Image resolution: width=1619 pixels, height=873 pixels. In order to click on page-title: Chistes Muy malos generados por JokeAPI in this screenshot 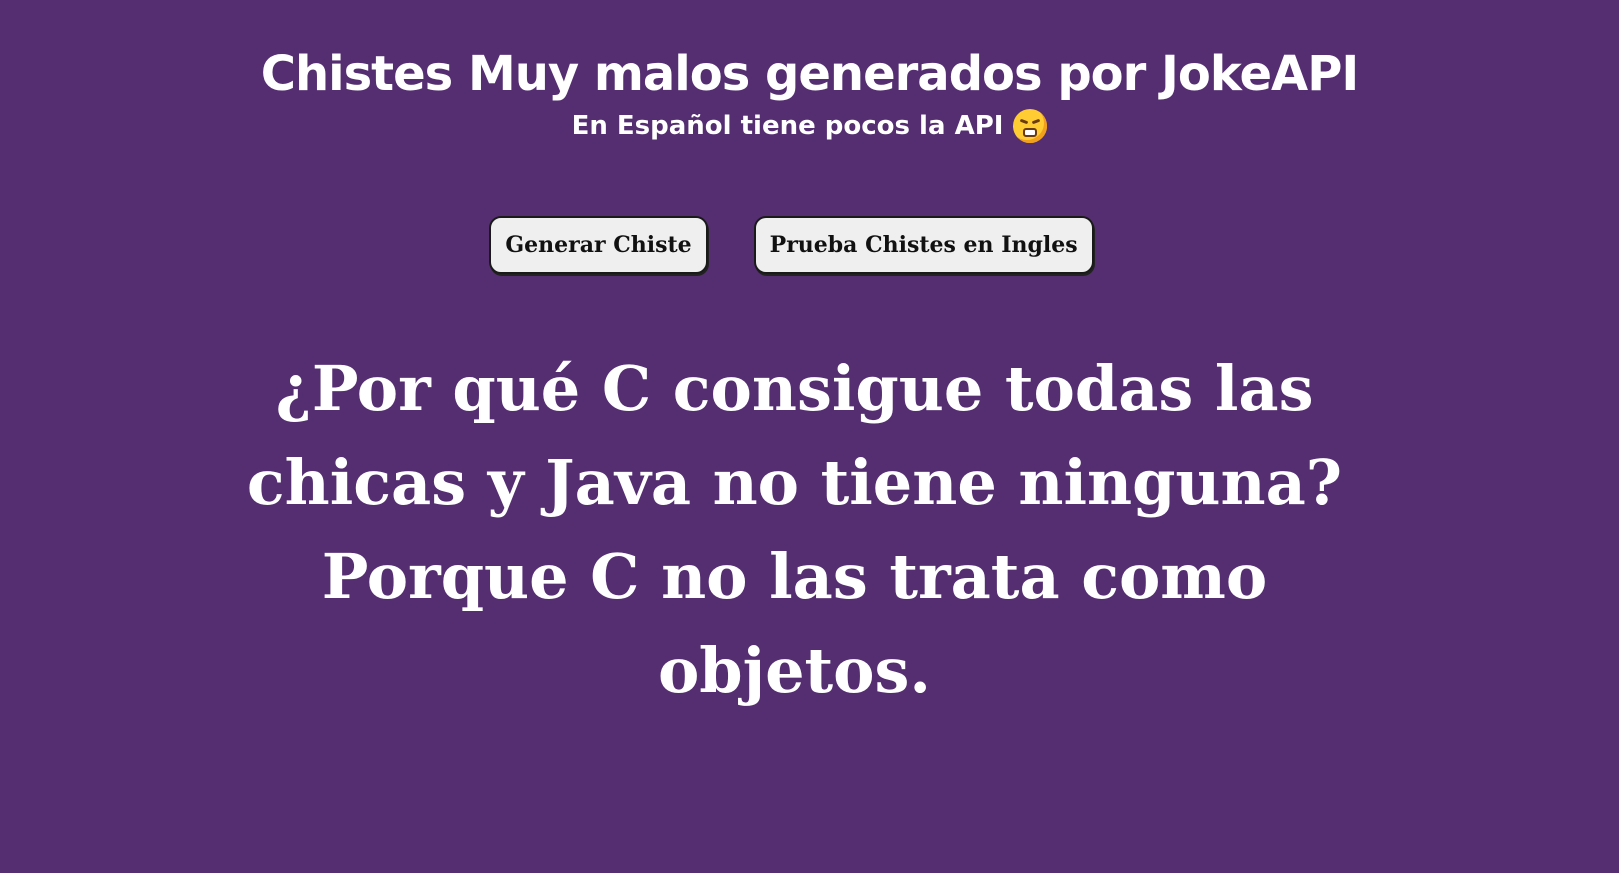, I will do `click(810, 74)`.